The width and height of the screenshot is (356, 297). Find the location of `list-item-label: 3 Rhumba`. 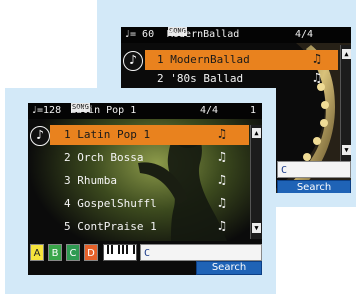

list-item-label: 3 Rhumba is located at coordinates (90, 180).